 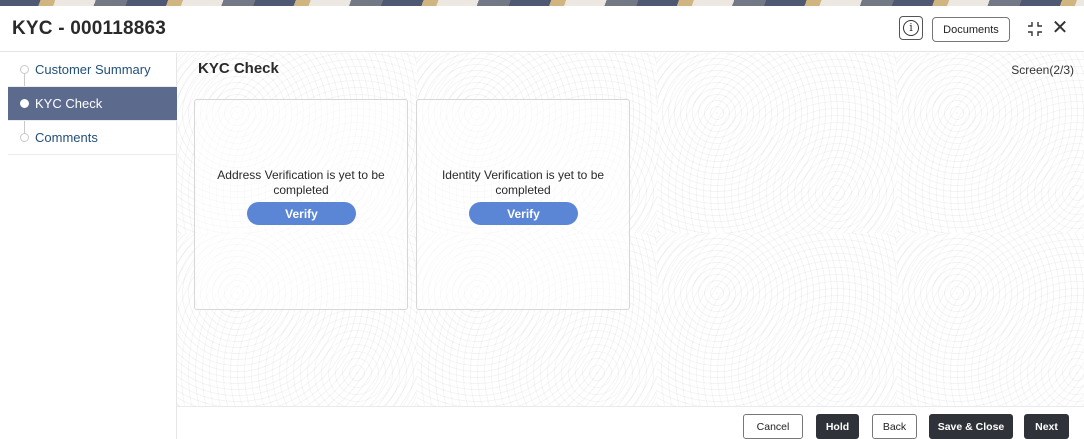 What do you see at coordinates (89, 28) in the screenshot?
I see `page-title: KYC - 000118863` at bounding box center [89, 28].